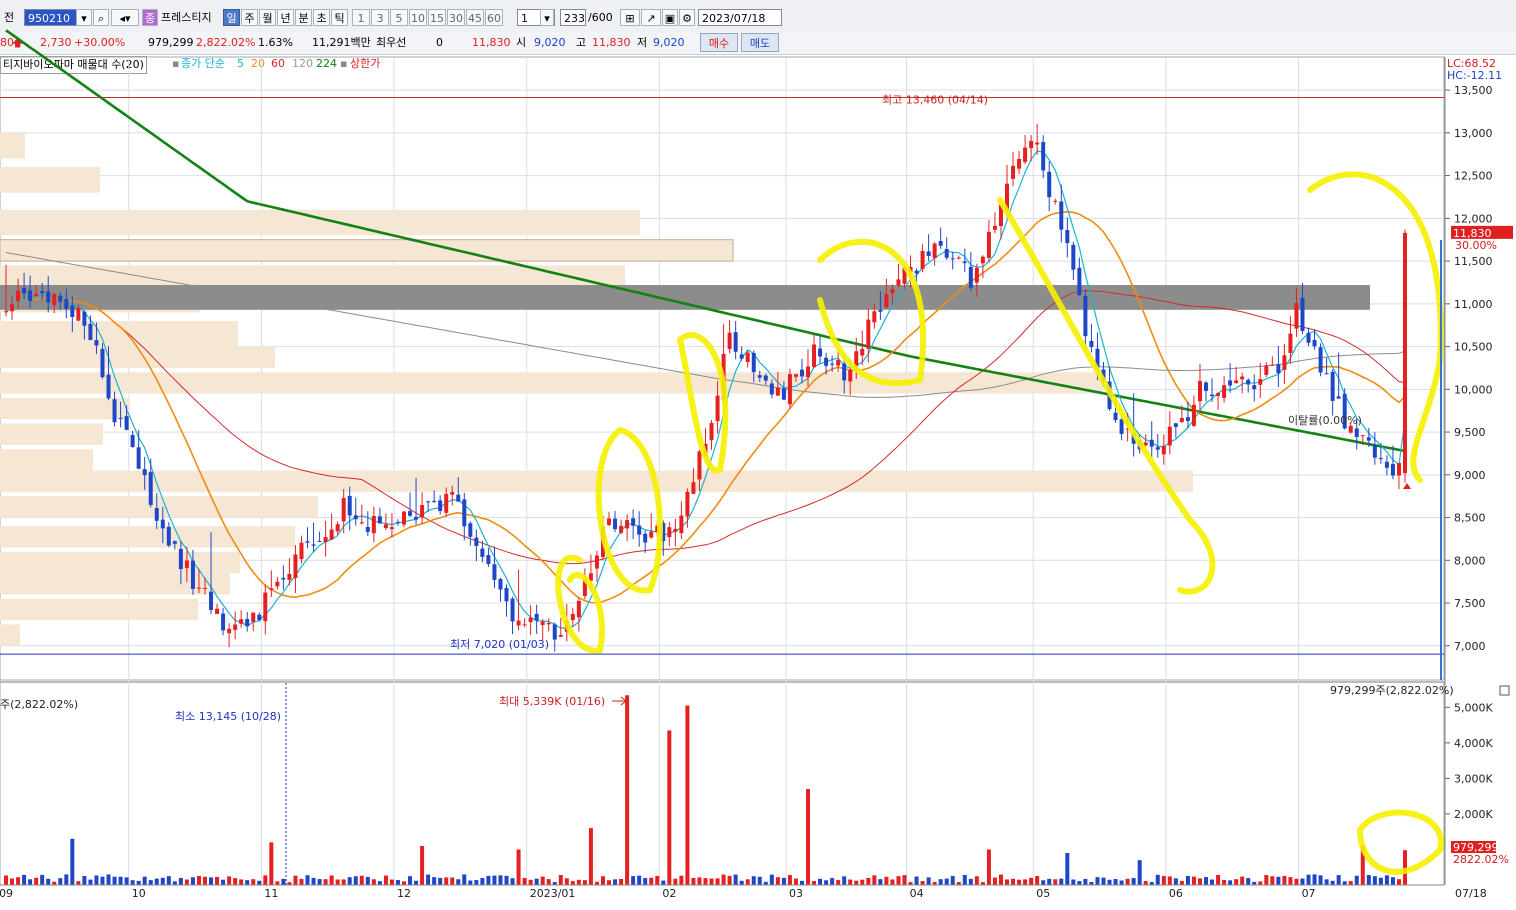 The image size is (1516, 910). What do you see at coordinates (228, 716) in the screenshot?
I see `volume-min-label: 최소 13,145 (10/28)` at bounding box center [228, 716].